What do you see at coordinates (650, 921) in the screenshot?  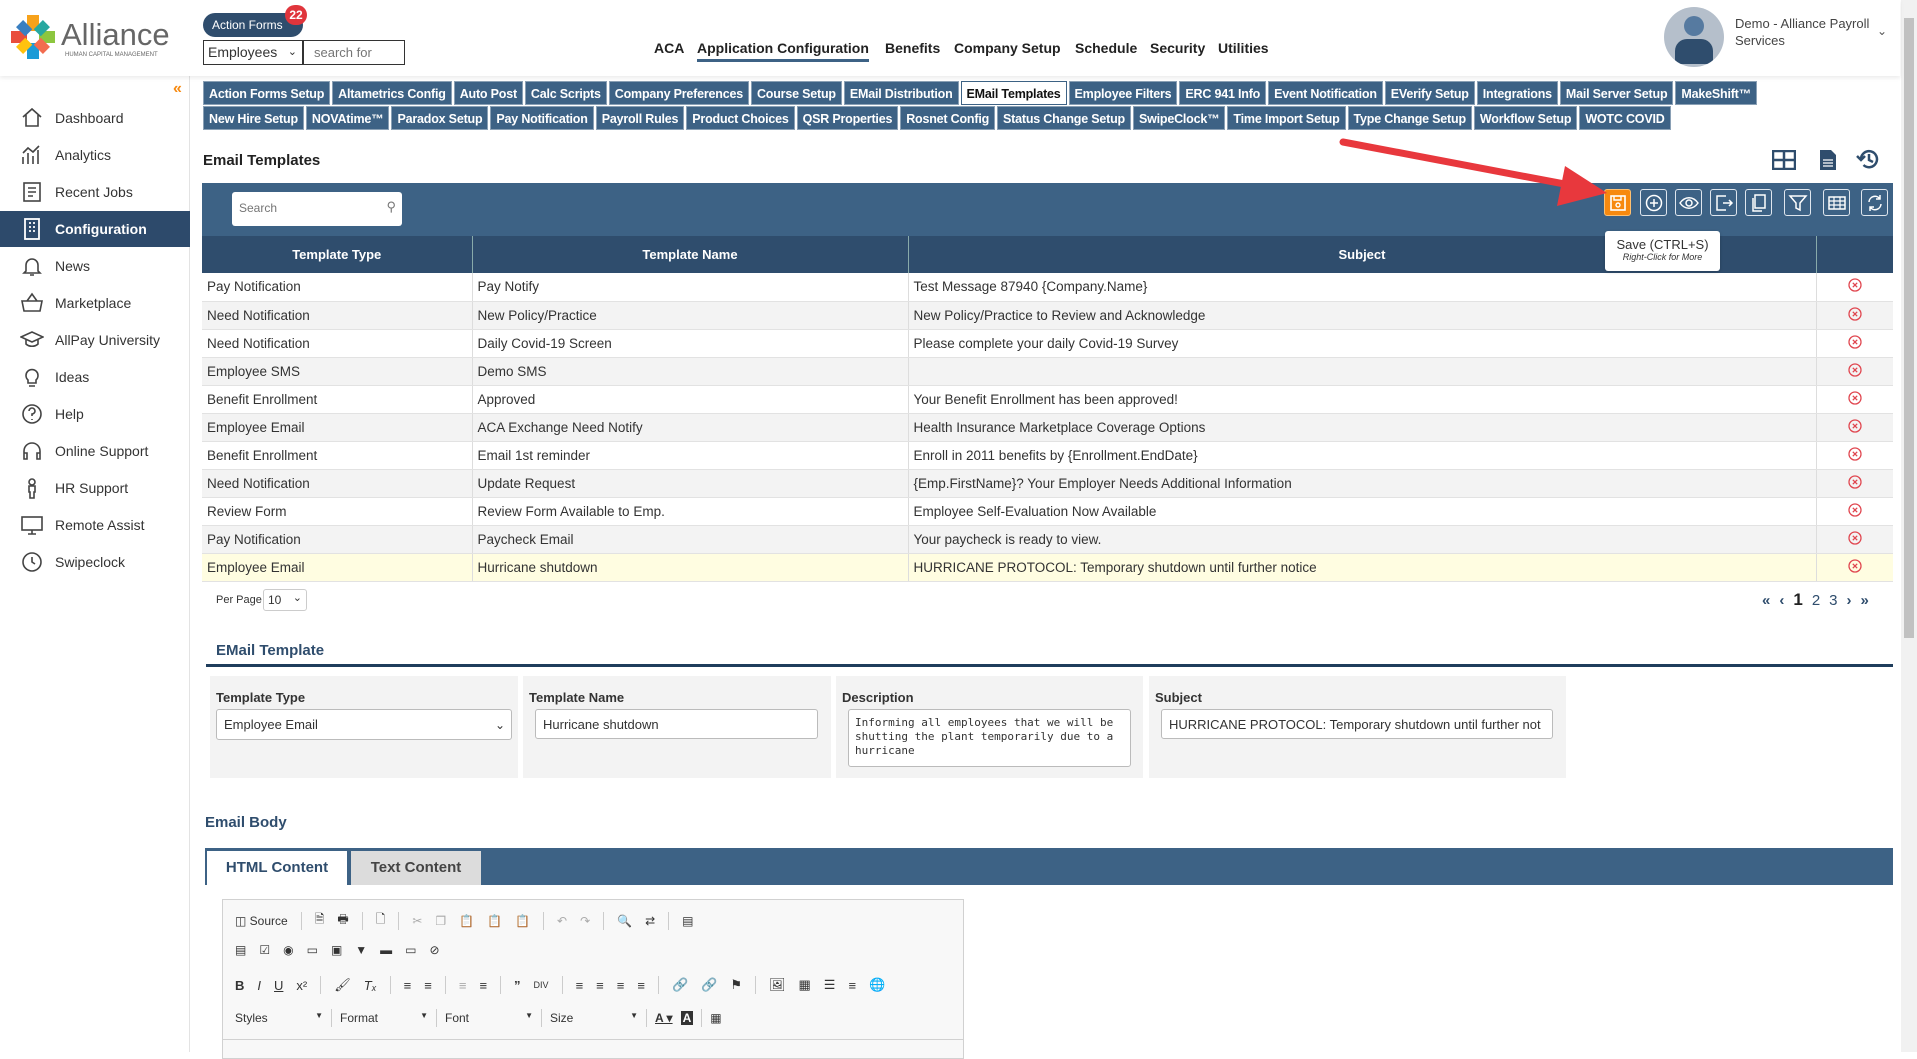 I see `replace-icon: ⇄` at bounding box center [650, 921].